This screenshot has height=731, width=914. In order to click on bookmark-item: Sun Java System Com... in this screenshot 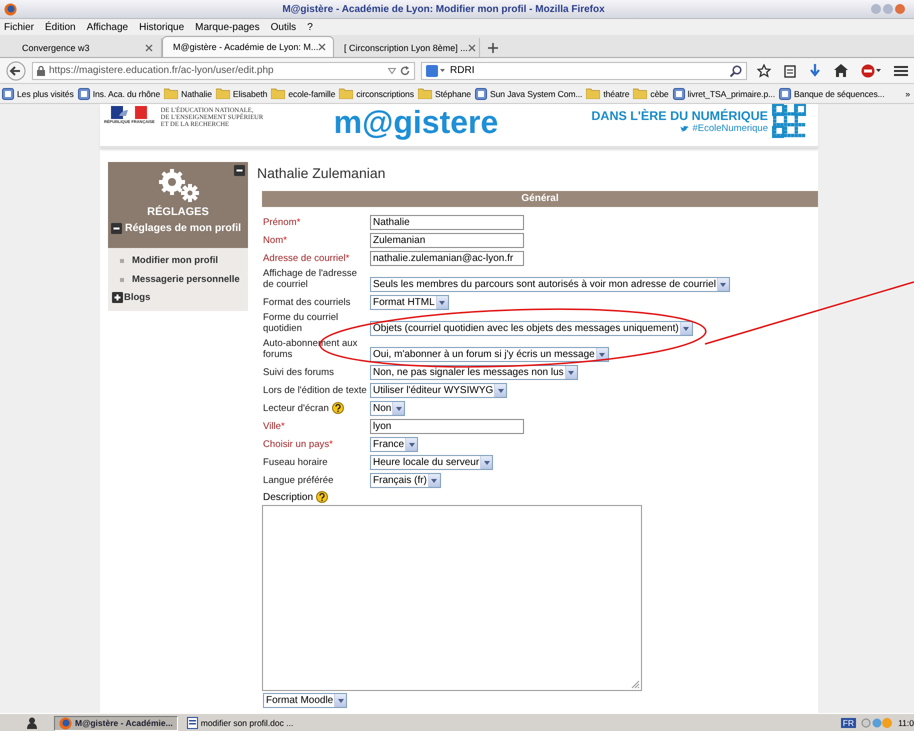, I will do `click(536, 93)`.